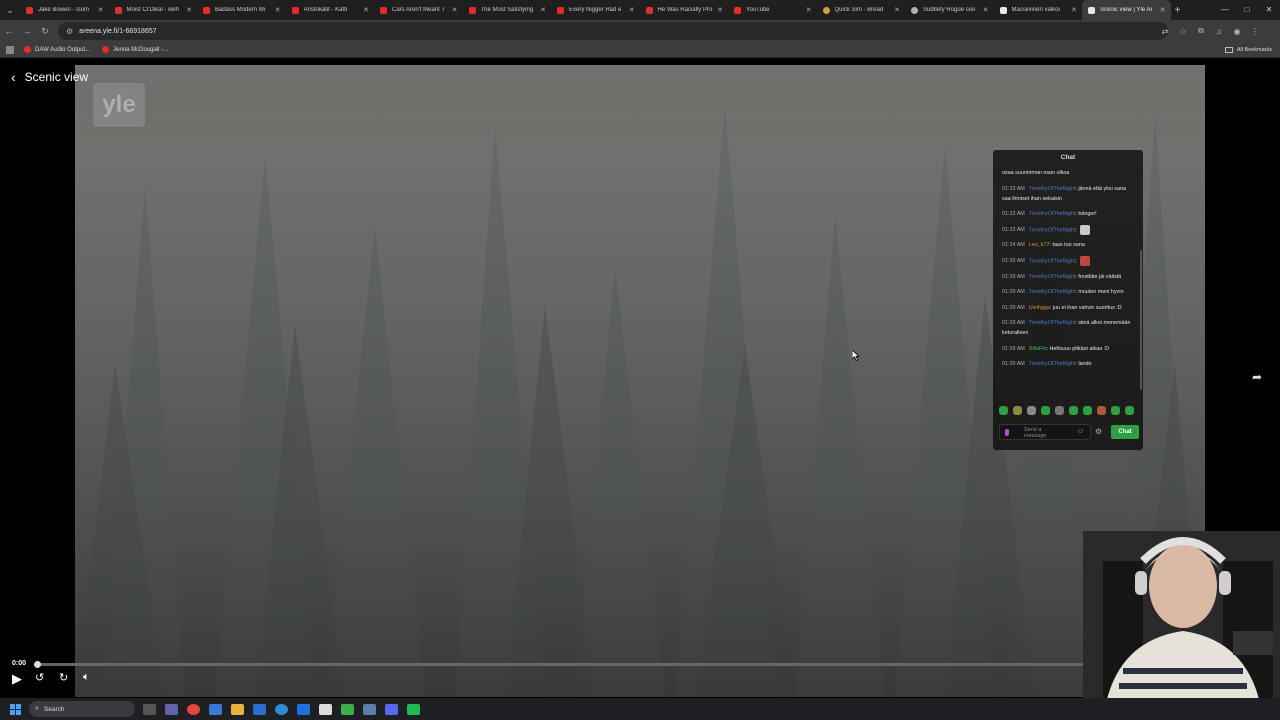  I want to click on task-view-icon, so click(149, 709).